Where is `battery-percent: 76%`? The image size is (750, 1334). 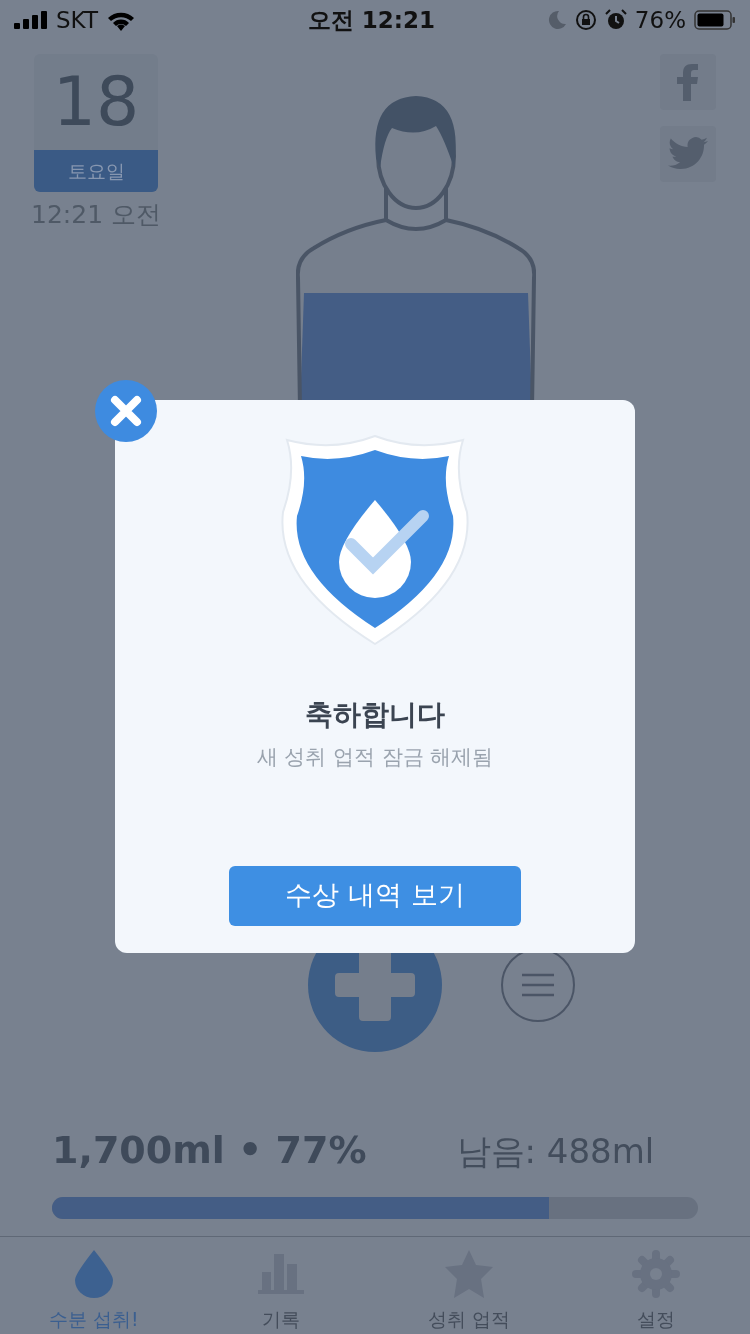 battery-percent: 76% is located at coordinates (660, 20).